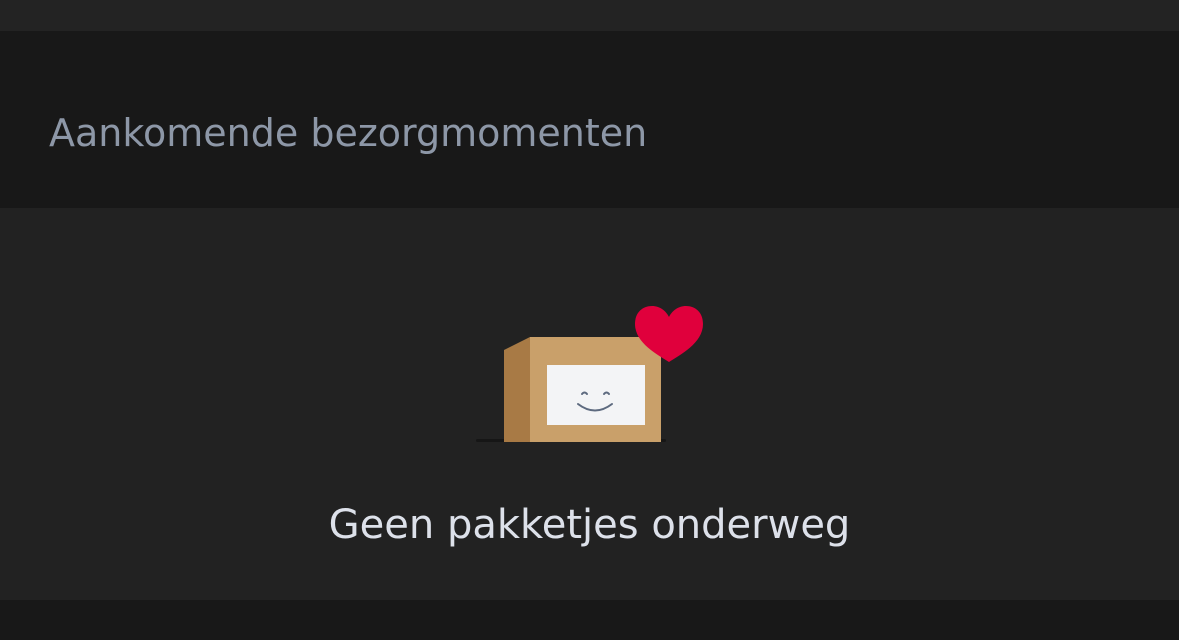 The image size is (1179, 640). What do you see at coordinates (589, 620) in the screenshot?
I see `bottom-strip` at bounding box center [589, 620].